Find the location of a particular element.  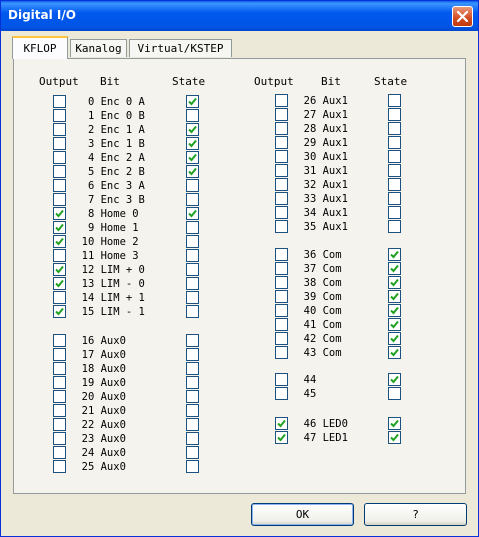

tab-virtual-kstep: Virtual/KSTEP is located at coordinates (180, 48).